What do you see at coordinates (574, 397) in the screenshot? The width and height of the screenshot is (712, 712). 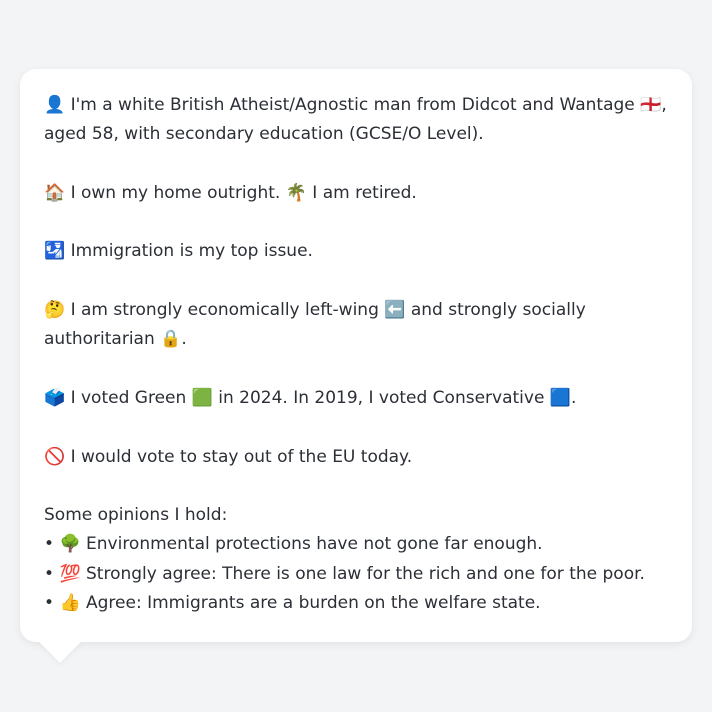 I see `vote-end: .` at bounding box center [574, 397].